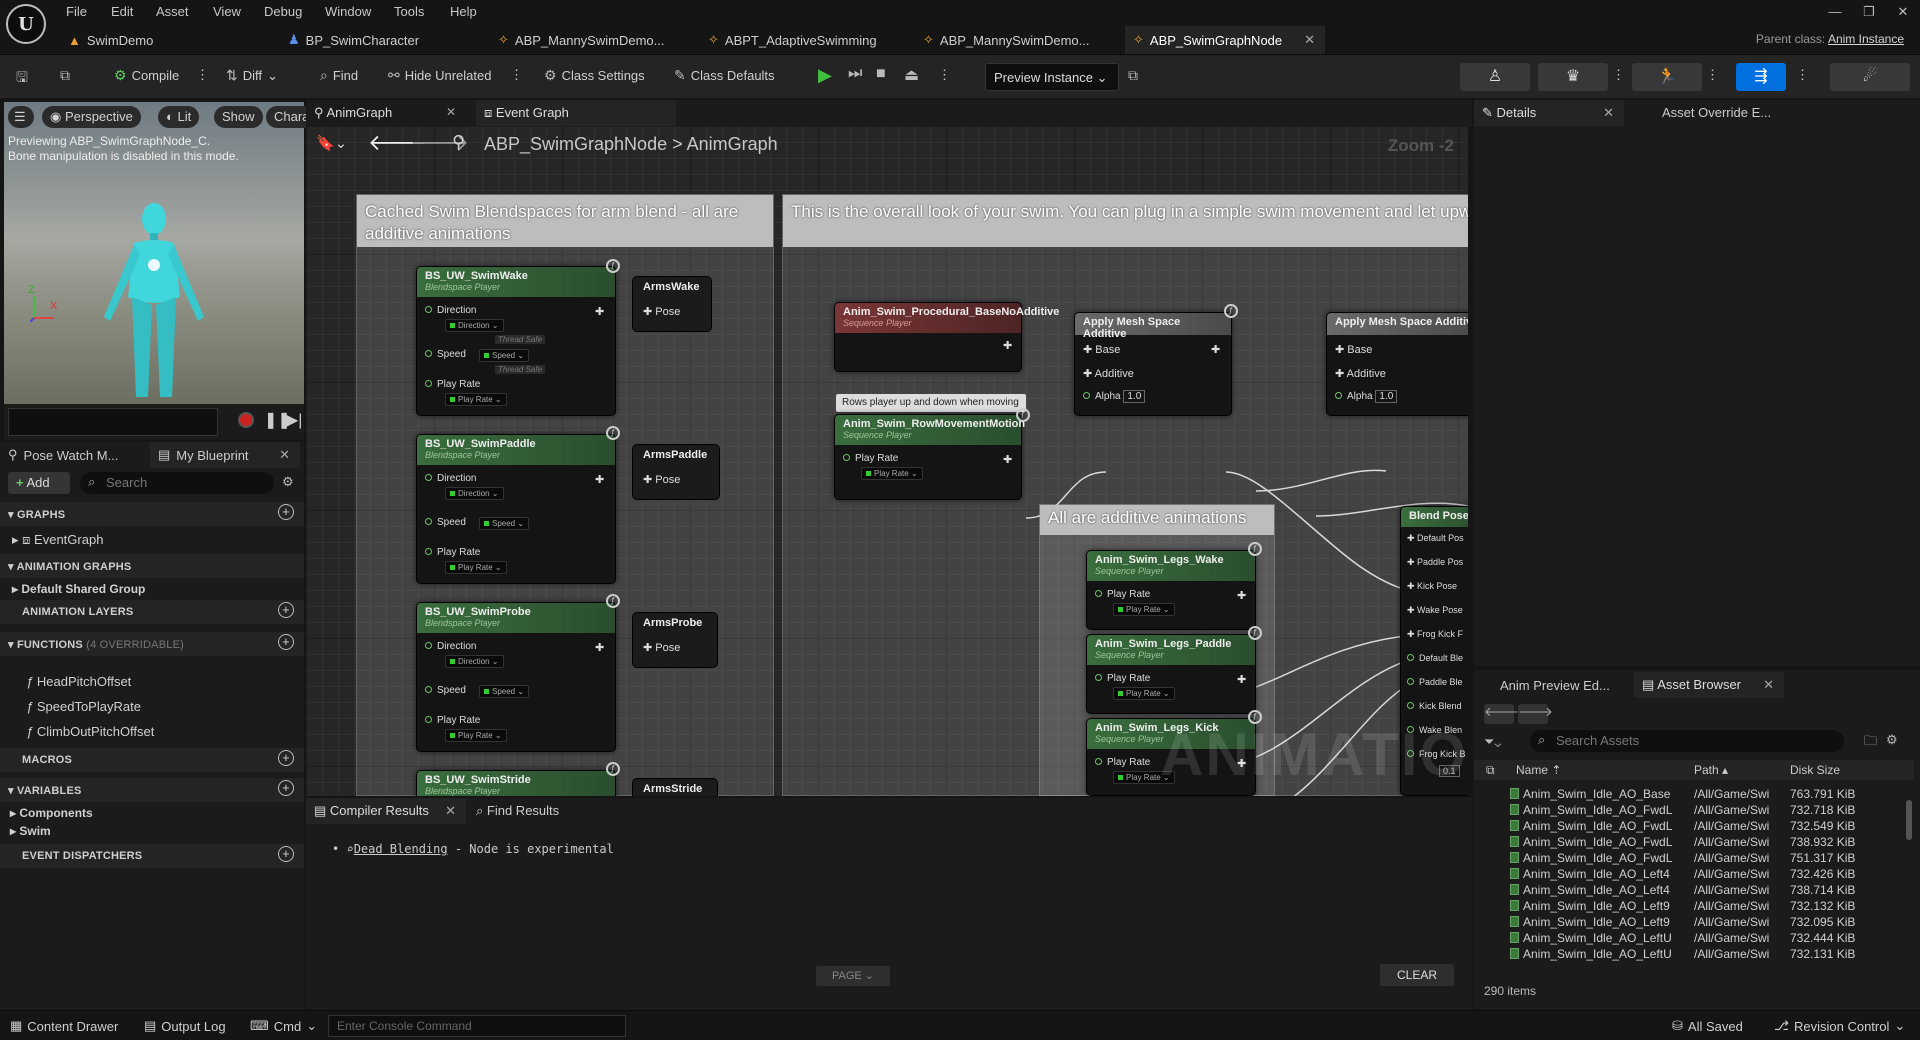 This screenshot has height=1040, width=1920. Describe the element at coordinates (675, 640) in the screenshot. I see `cached-pose-armsprobe: ArmsProbe ✚ Pose` at that location.